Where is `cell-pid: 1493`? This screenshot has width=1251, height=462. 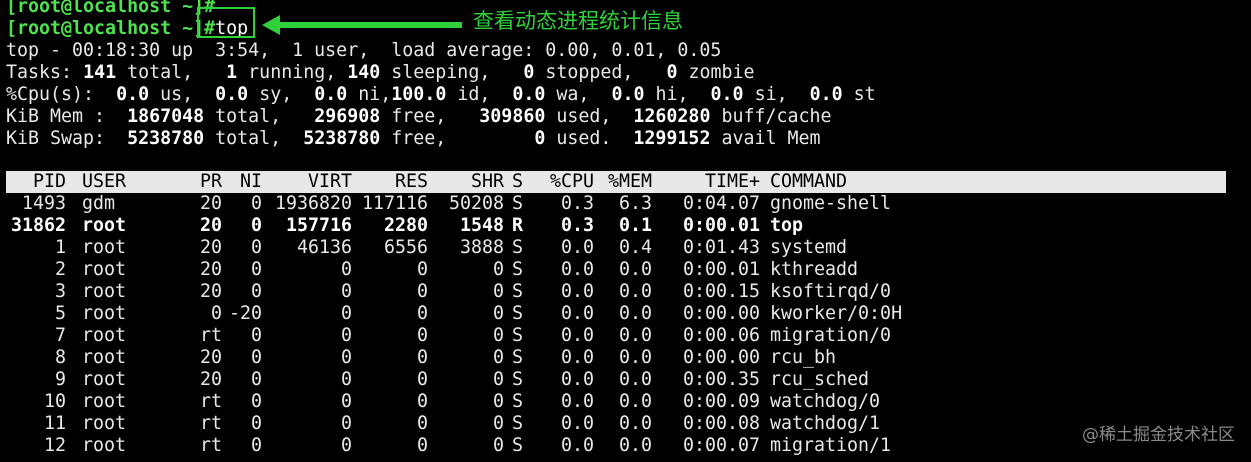 cell-pid: 1493 is located at coordinates (43, 203).